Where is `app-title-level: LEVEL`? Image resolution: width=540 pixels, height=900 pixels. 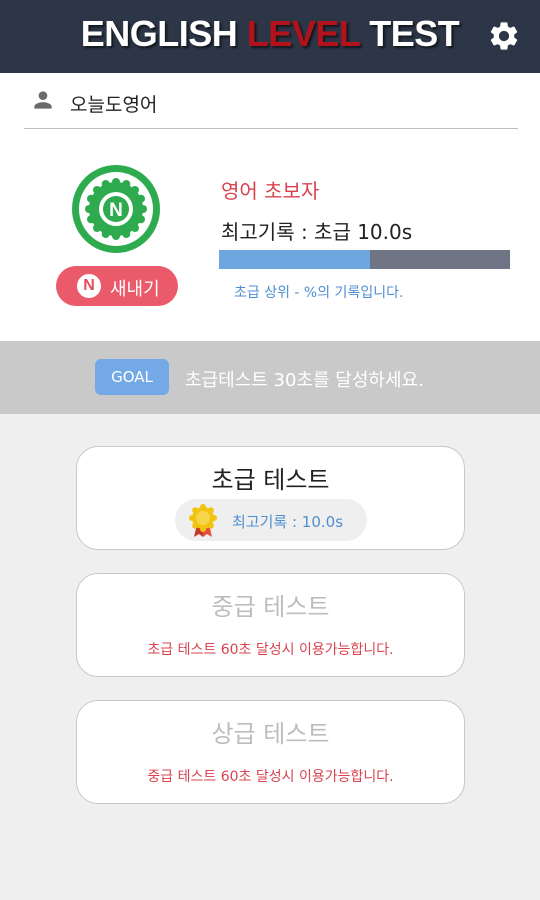 app-title-level: LEVEL is located at coordinates (303, 33).